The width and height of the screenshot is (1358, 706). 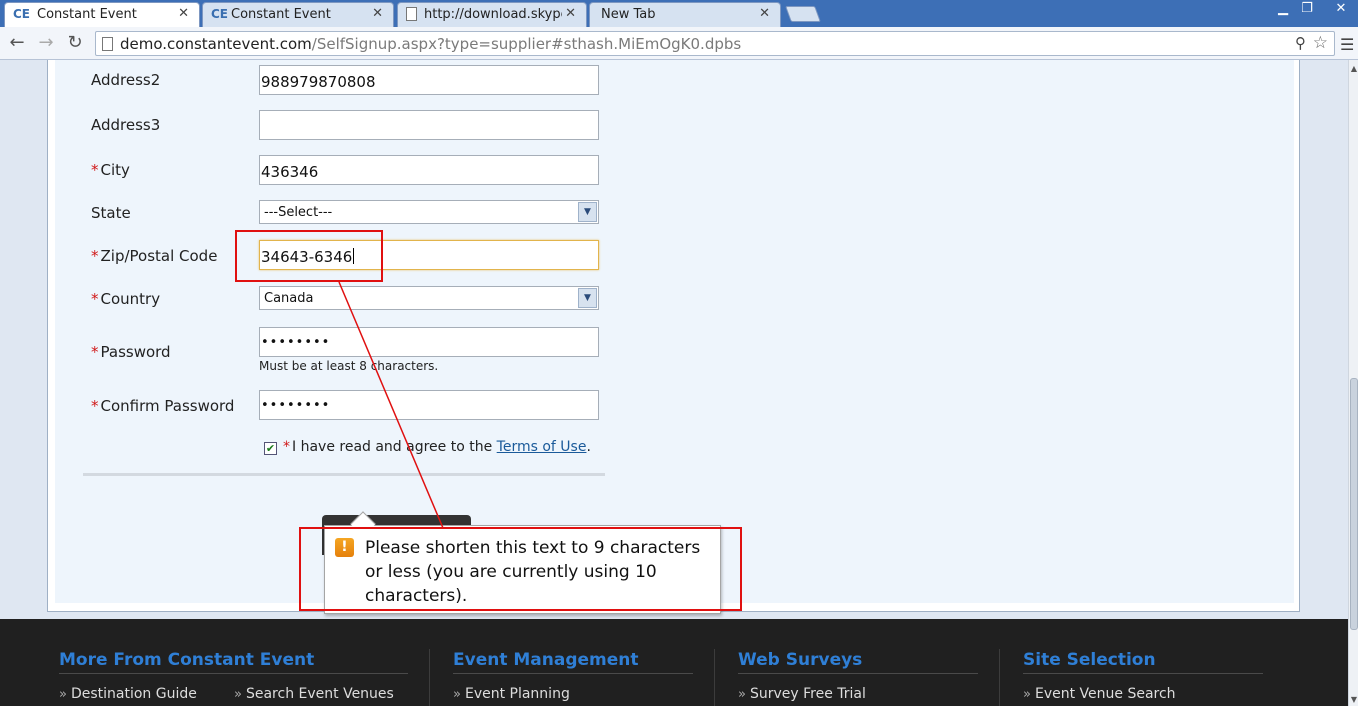 I want to click on annotation-connector-line, so click(x=391, y=405).